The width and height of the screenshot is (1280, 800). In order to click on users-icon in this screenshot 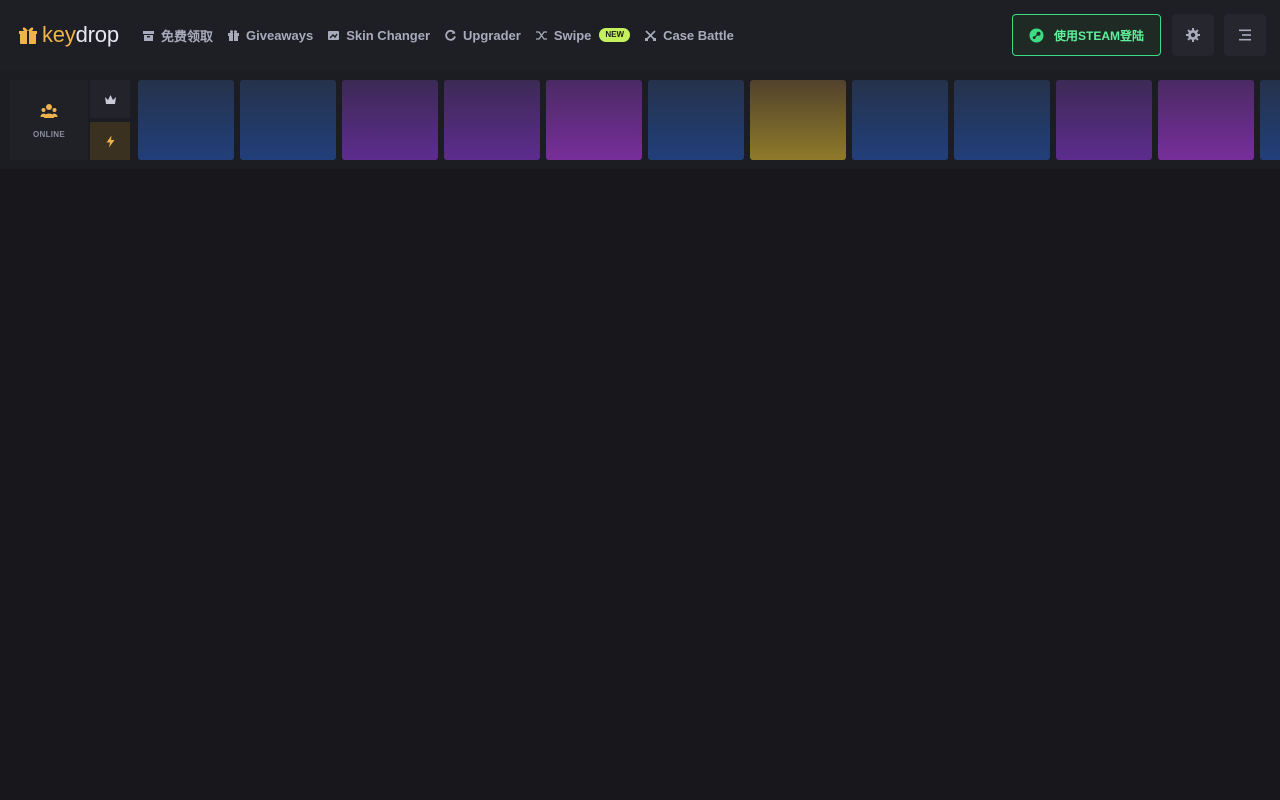, I will do `click(49, 110)`.